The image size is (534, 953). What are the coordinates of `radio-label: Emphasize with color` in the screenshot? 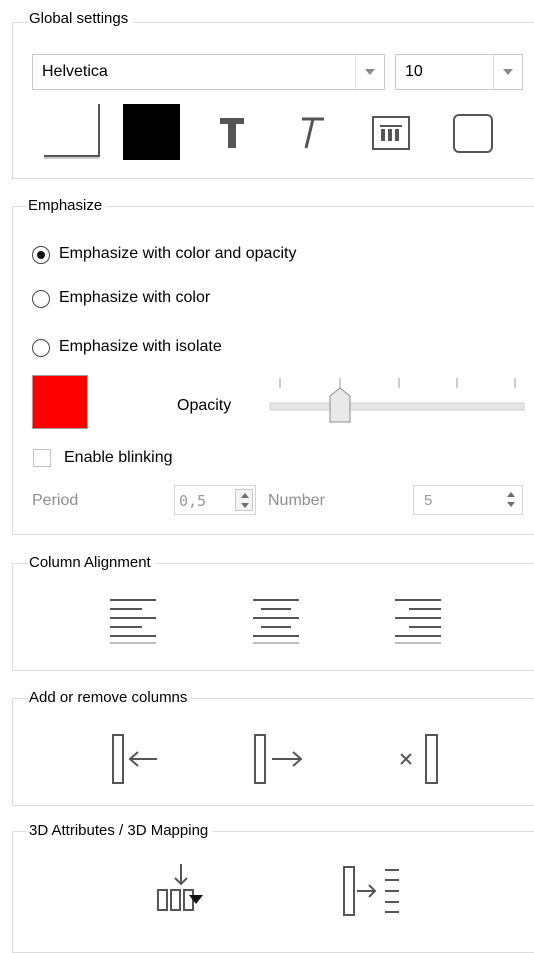 It's located at (135, 297).